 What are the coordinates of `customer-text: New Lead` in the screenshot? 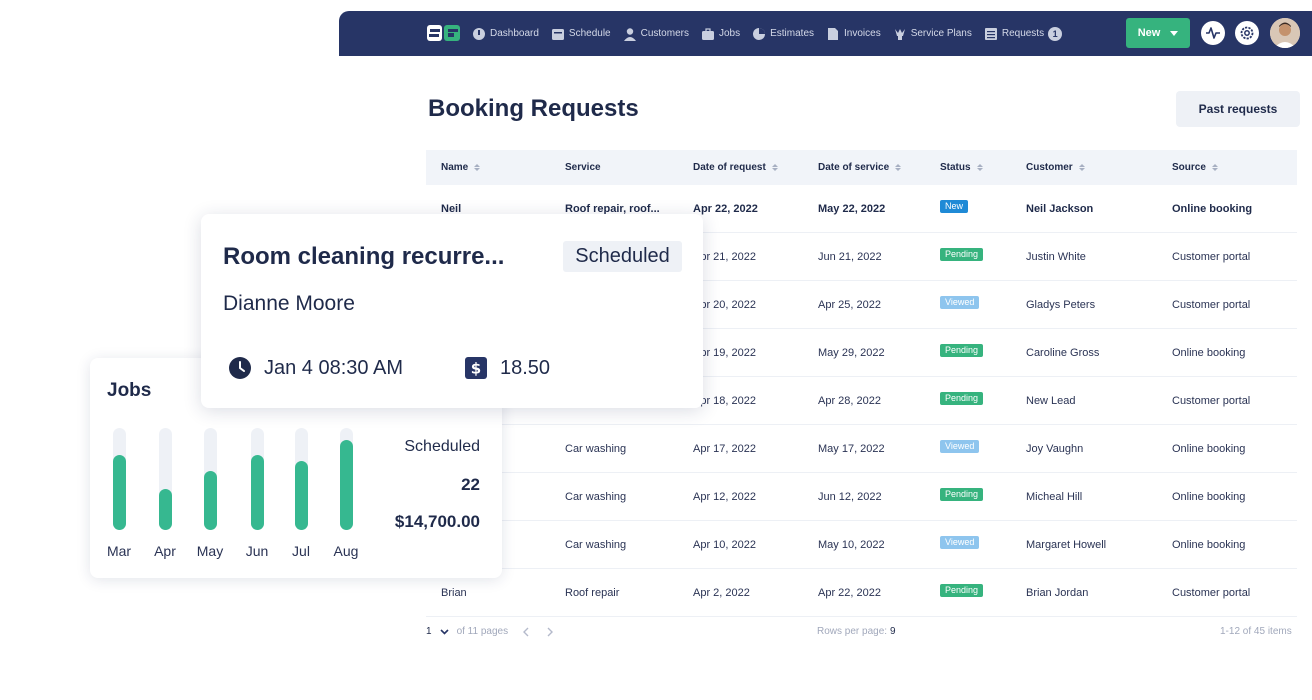 It's located at (1051, 401).